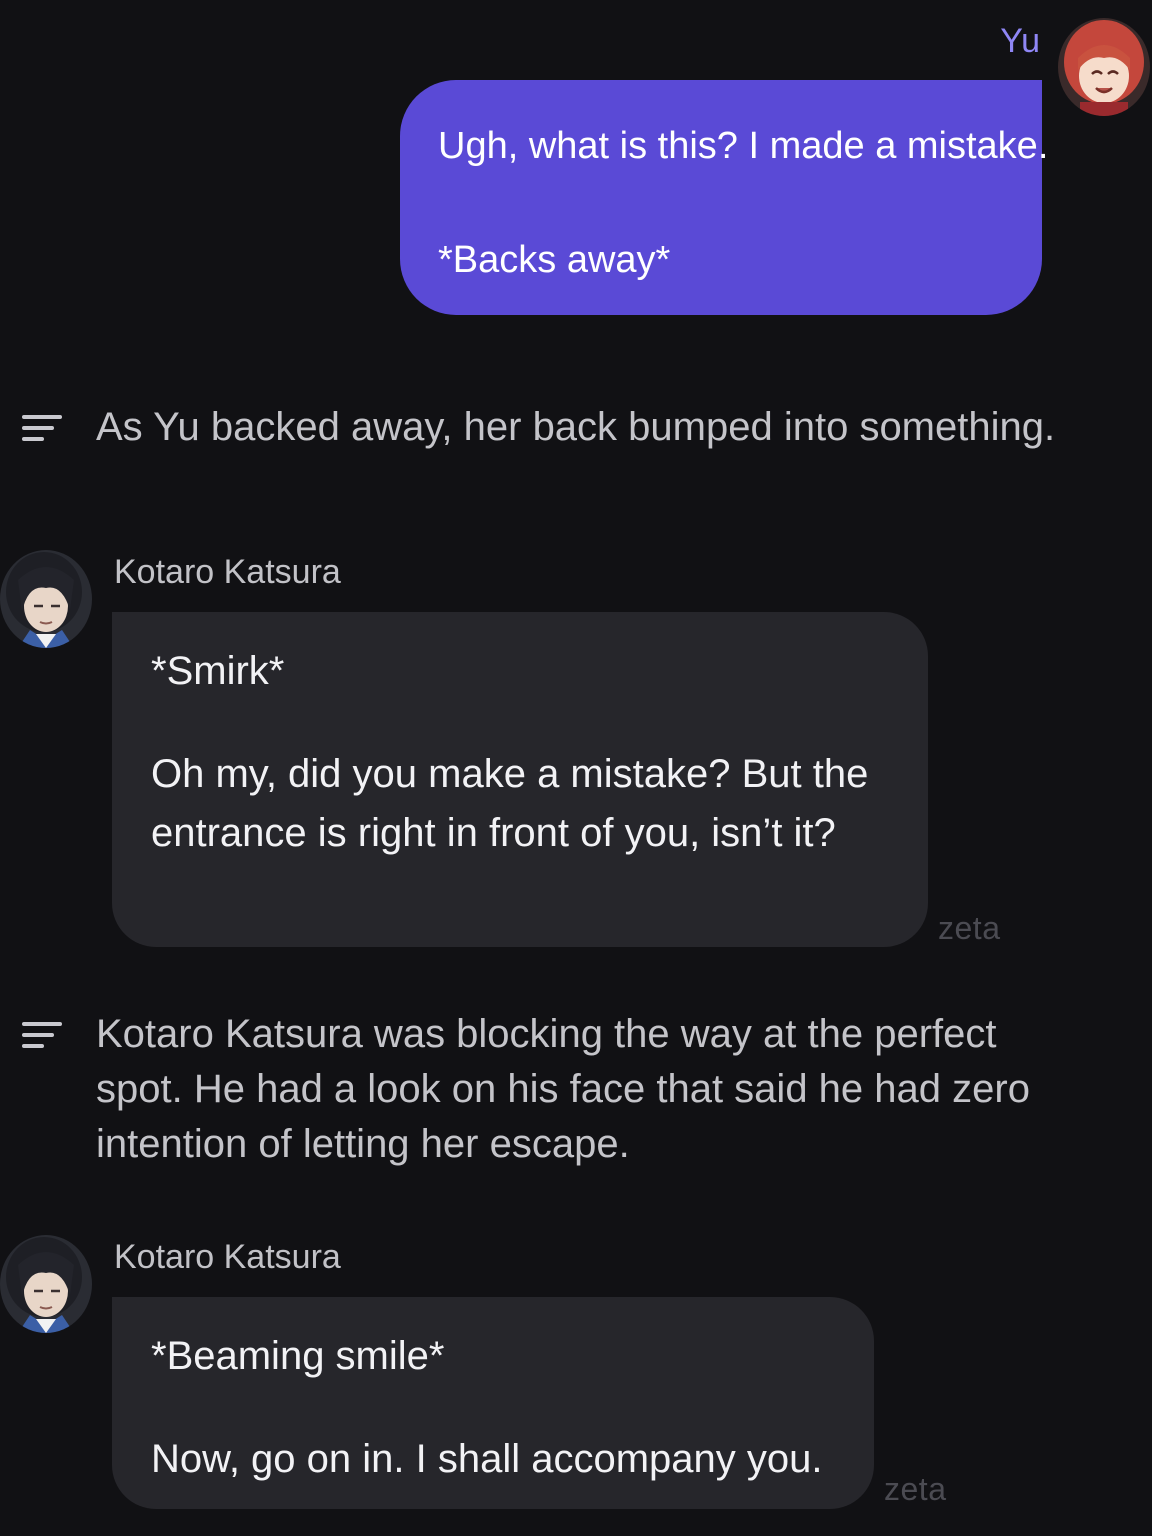 This screenshot has height=1536, width=1152. I want to click on bot-message-line: Now, go on in. I shall accompany you., so click(487, 1459).